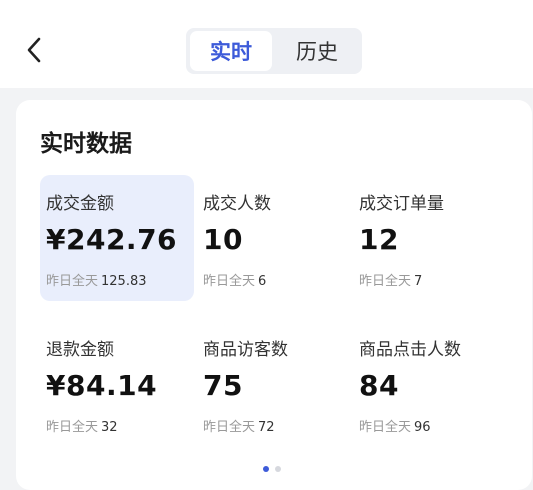 This screenshot has height=490, width=533. I want to click on card-title: 实时数据, so click(86, 144).